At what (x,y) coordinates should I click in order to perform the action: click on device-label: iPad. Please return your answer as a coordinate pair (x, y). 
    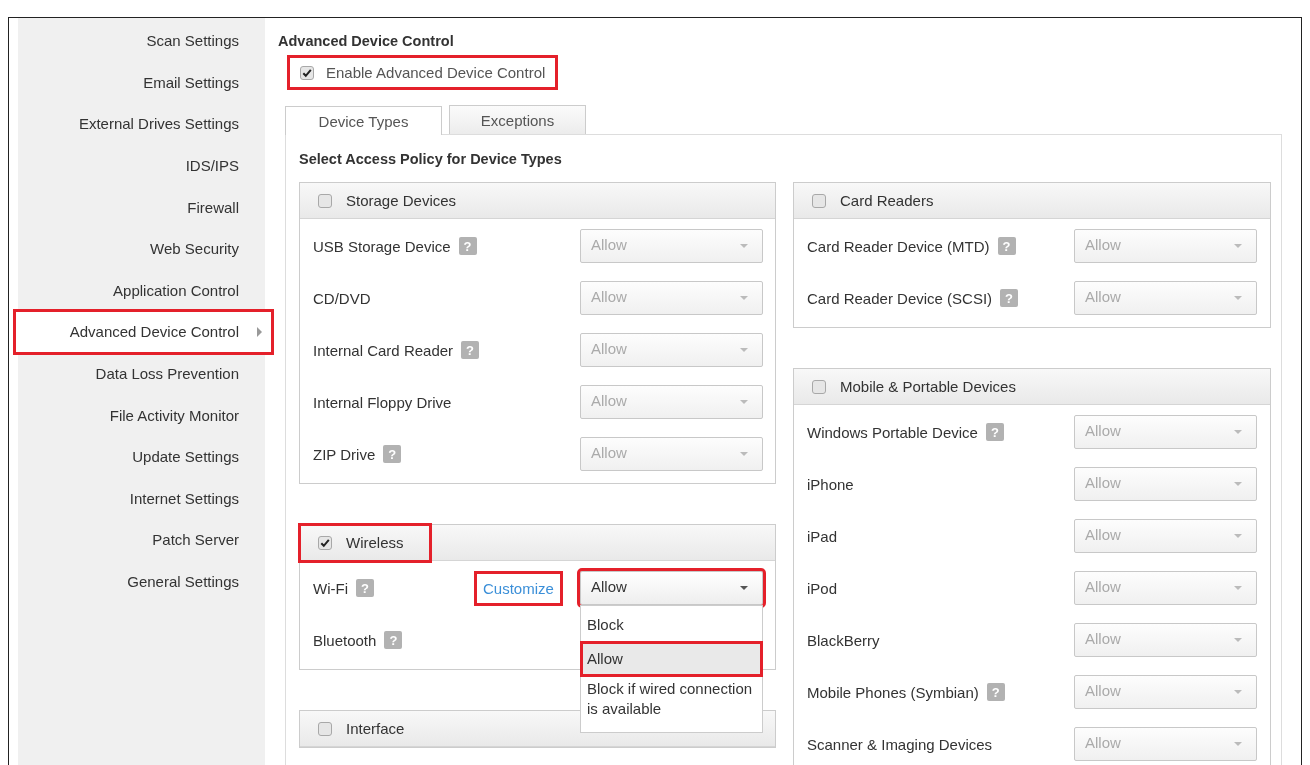
    Looking at the image, I should click on (822, 536).